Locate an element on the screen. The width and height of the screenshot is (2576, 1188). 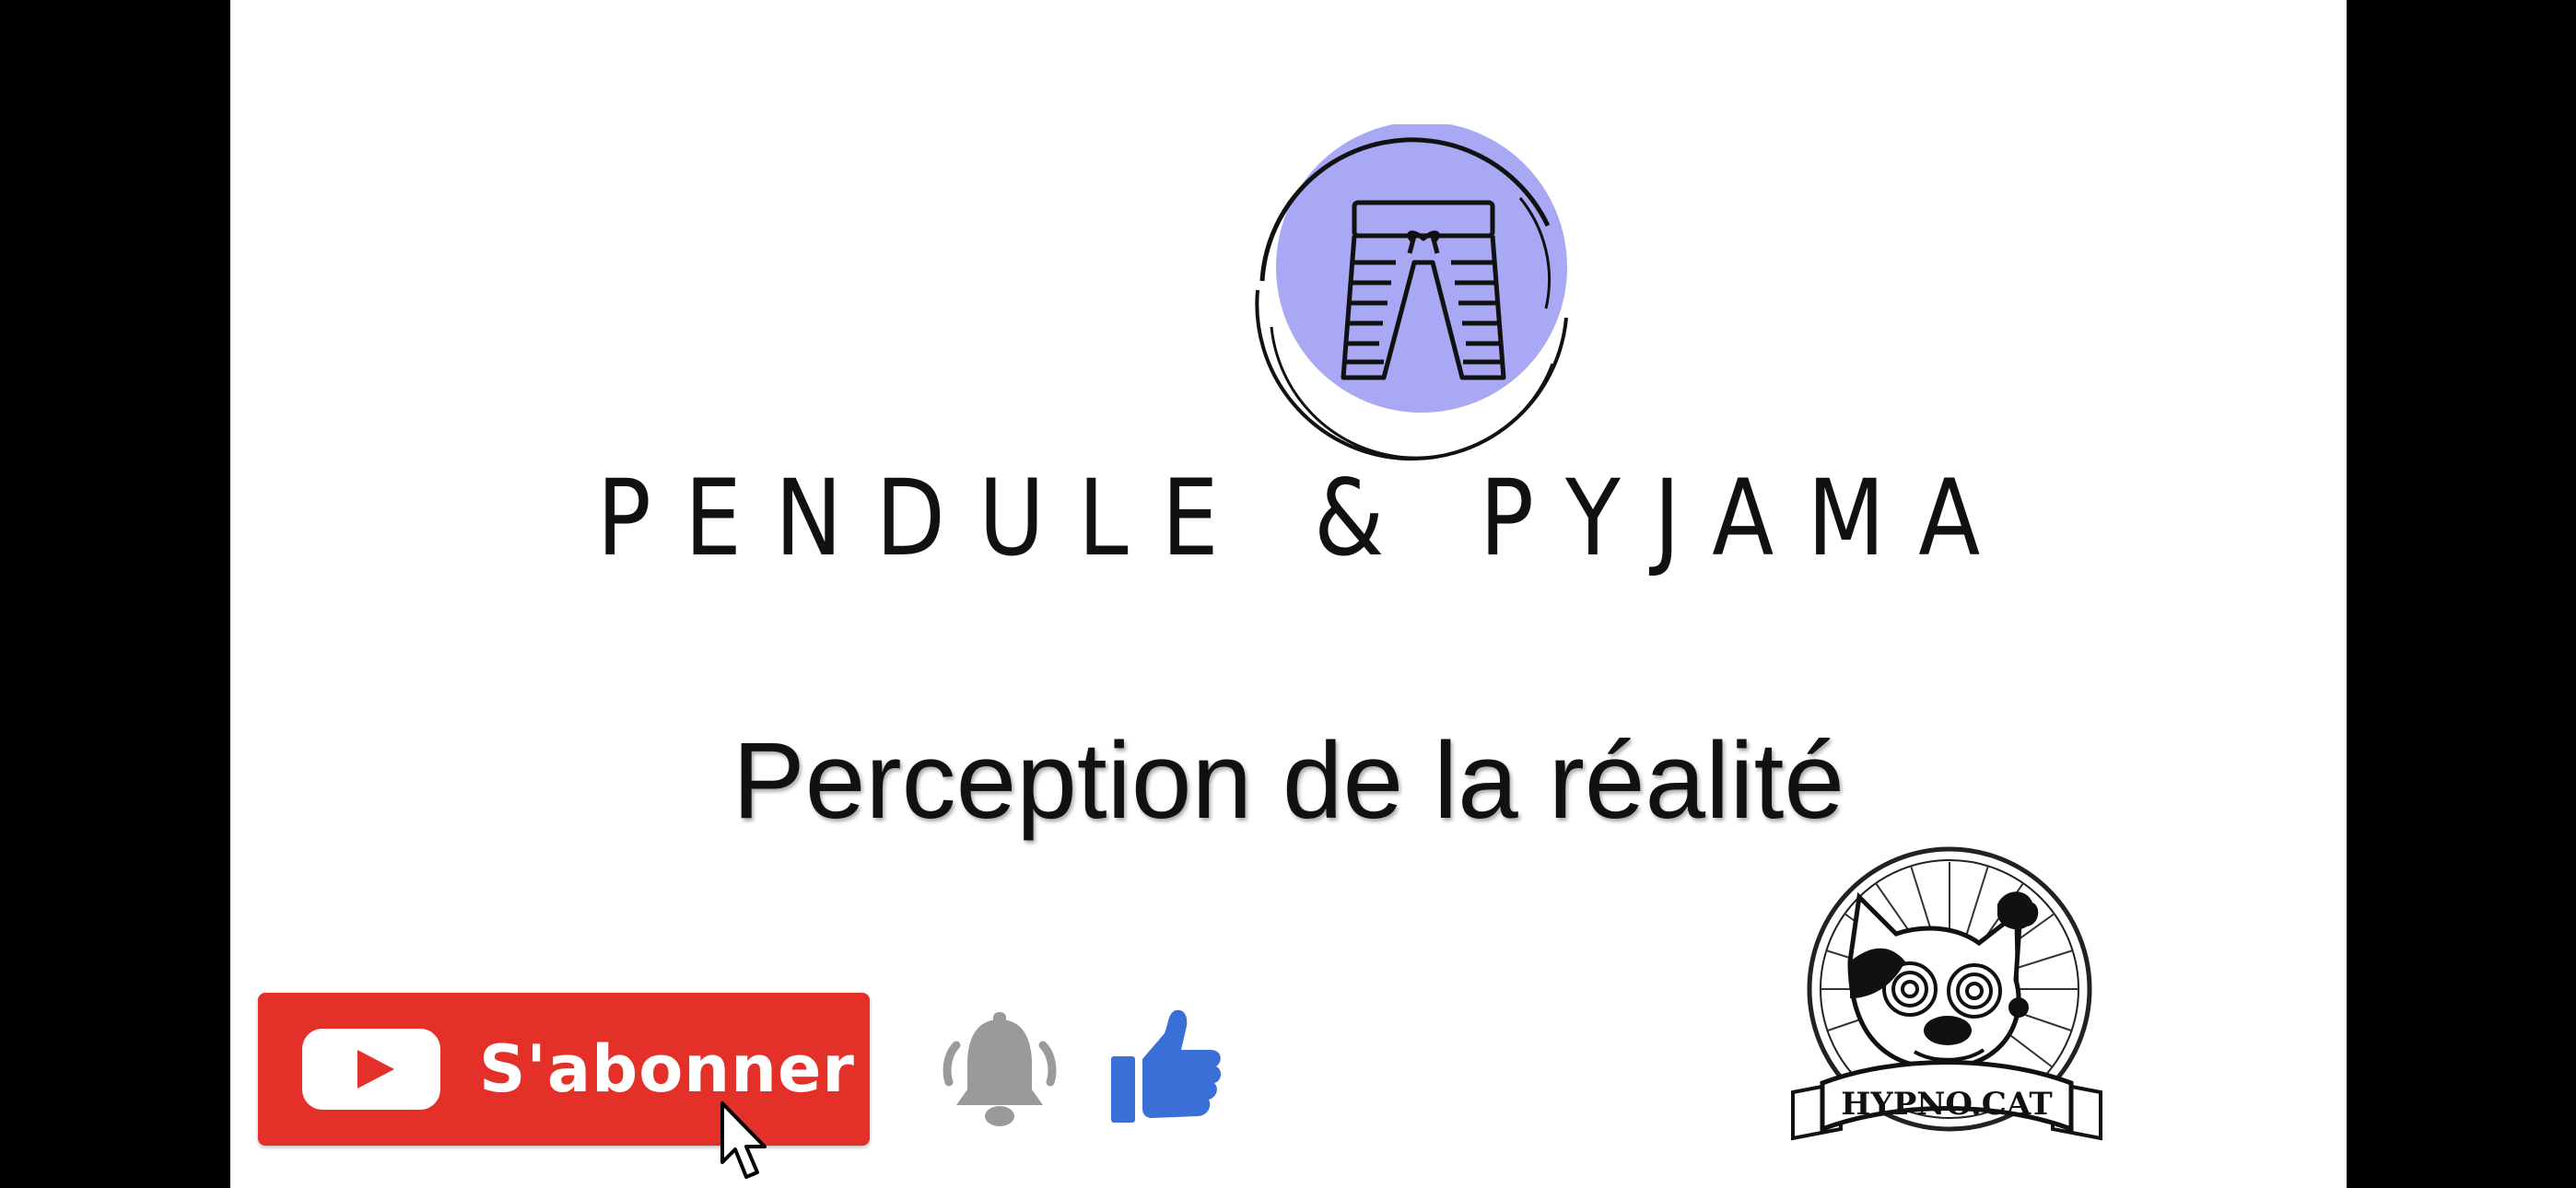
pajama-pants-icon is located at coordinates (1411, 292).